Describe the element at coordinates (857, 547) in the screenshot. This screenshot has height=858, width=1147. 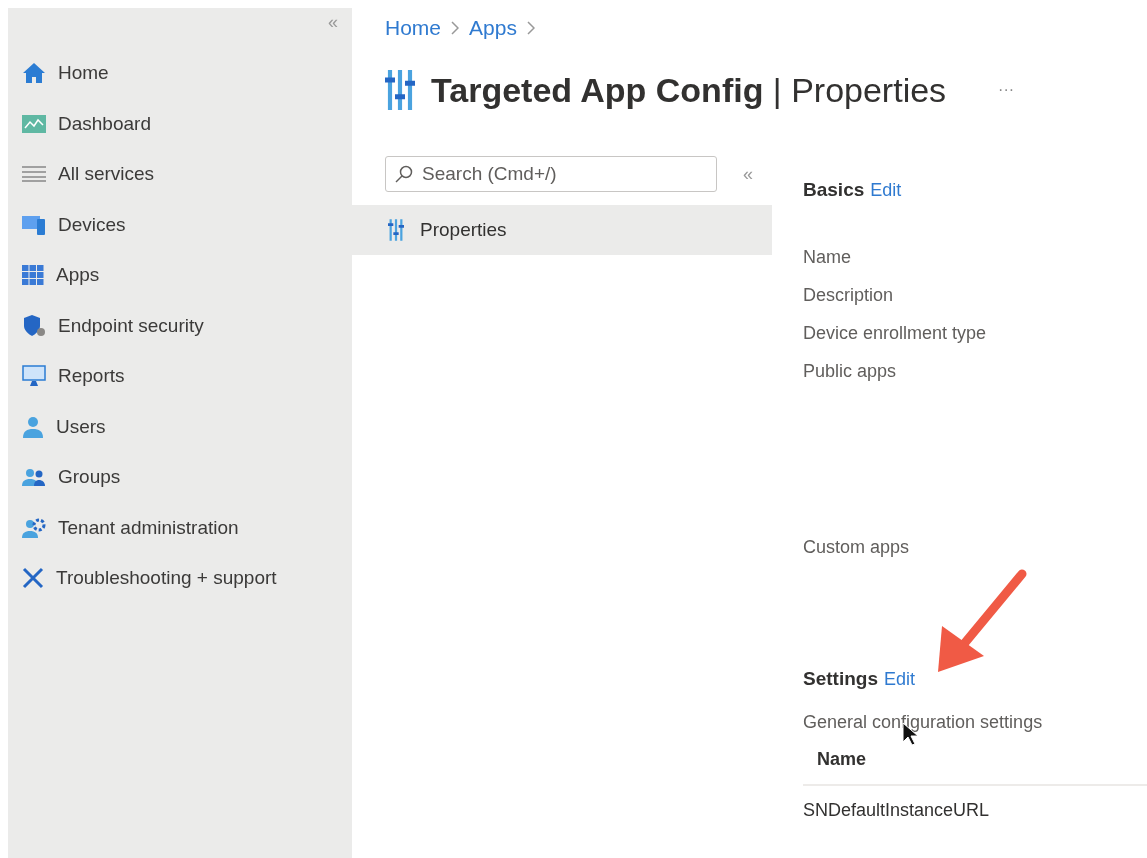
I see `field-label: Custom apps` at that location.